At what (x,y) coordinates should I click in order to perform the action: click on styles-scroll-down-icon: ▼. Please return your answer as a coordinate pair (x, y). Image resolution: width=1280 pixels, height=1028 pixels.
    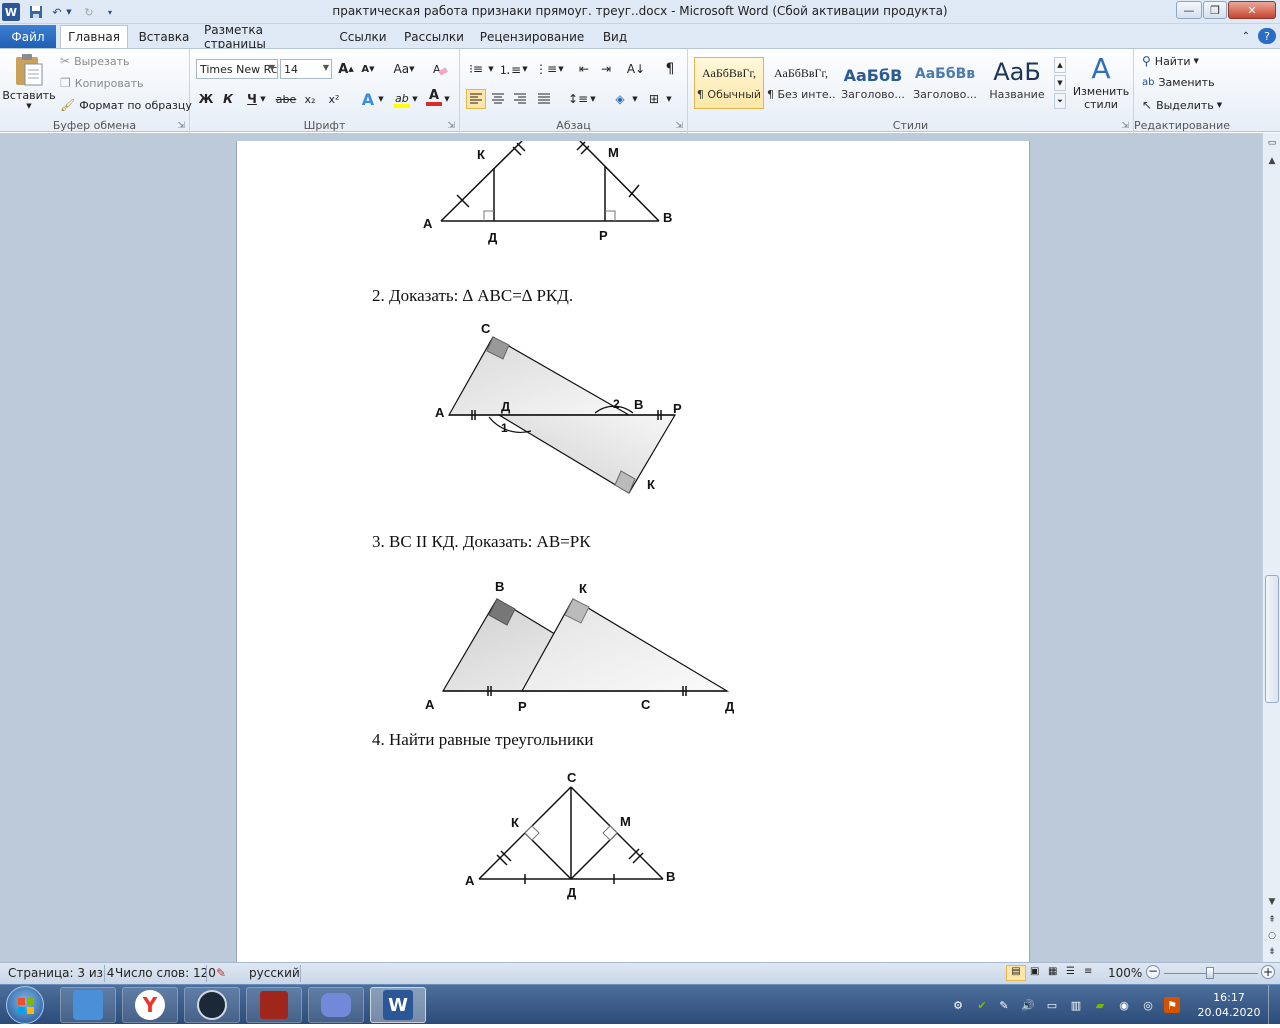
    Looking at the image, I should click on (1060, 83).